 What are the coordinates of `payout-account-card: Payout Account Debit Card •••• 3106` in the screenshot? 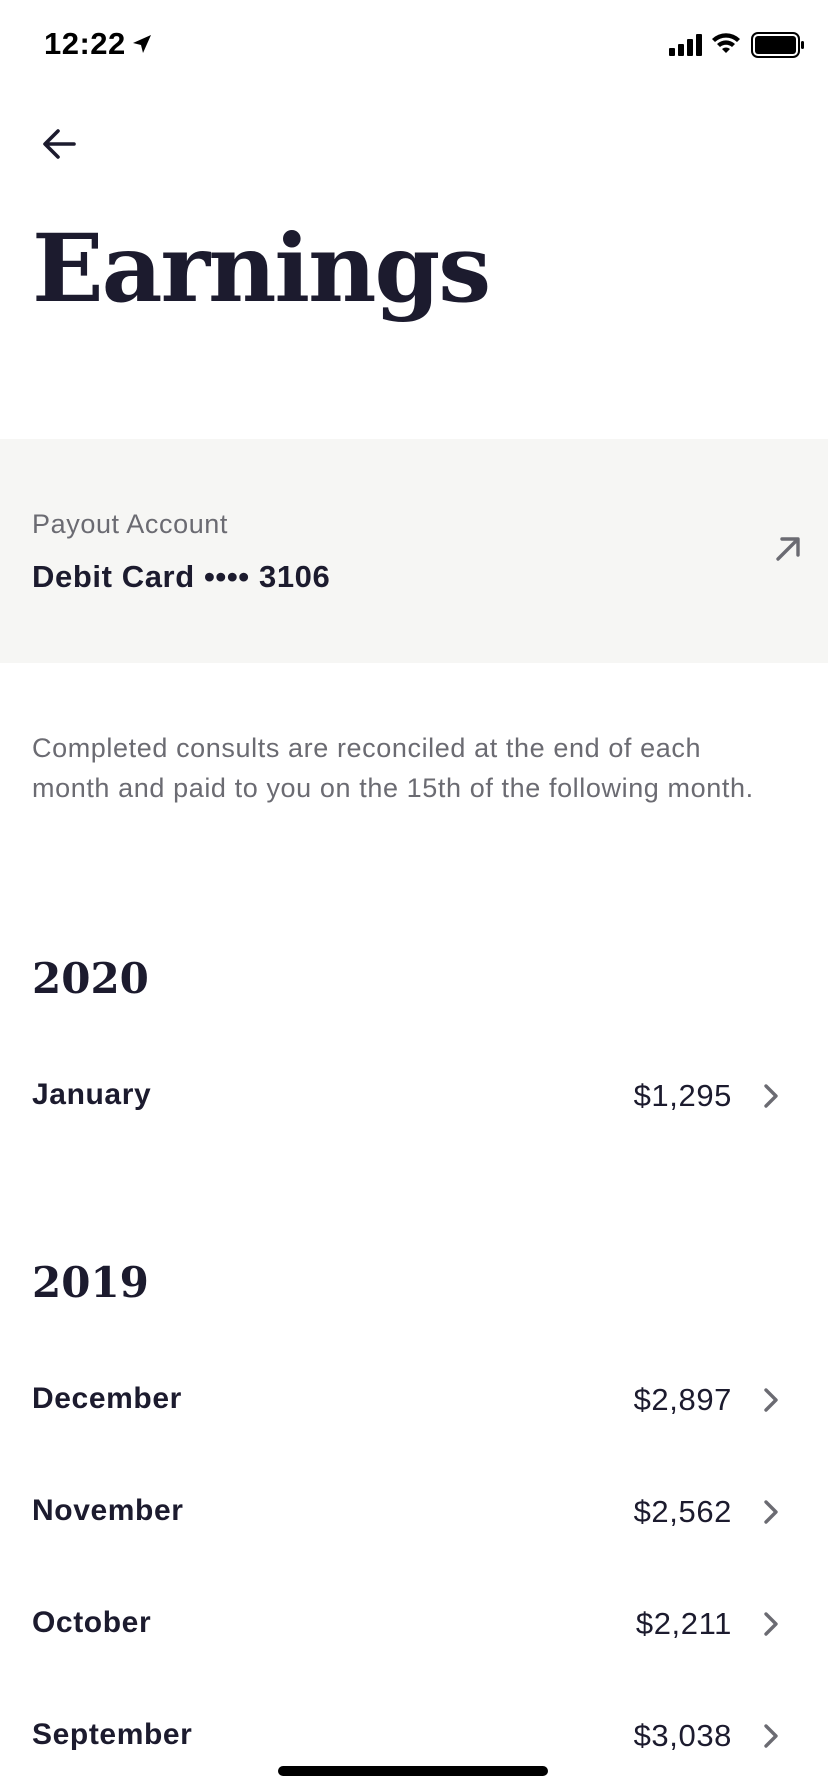 It's located at (414, 551).